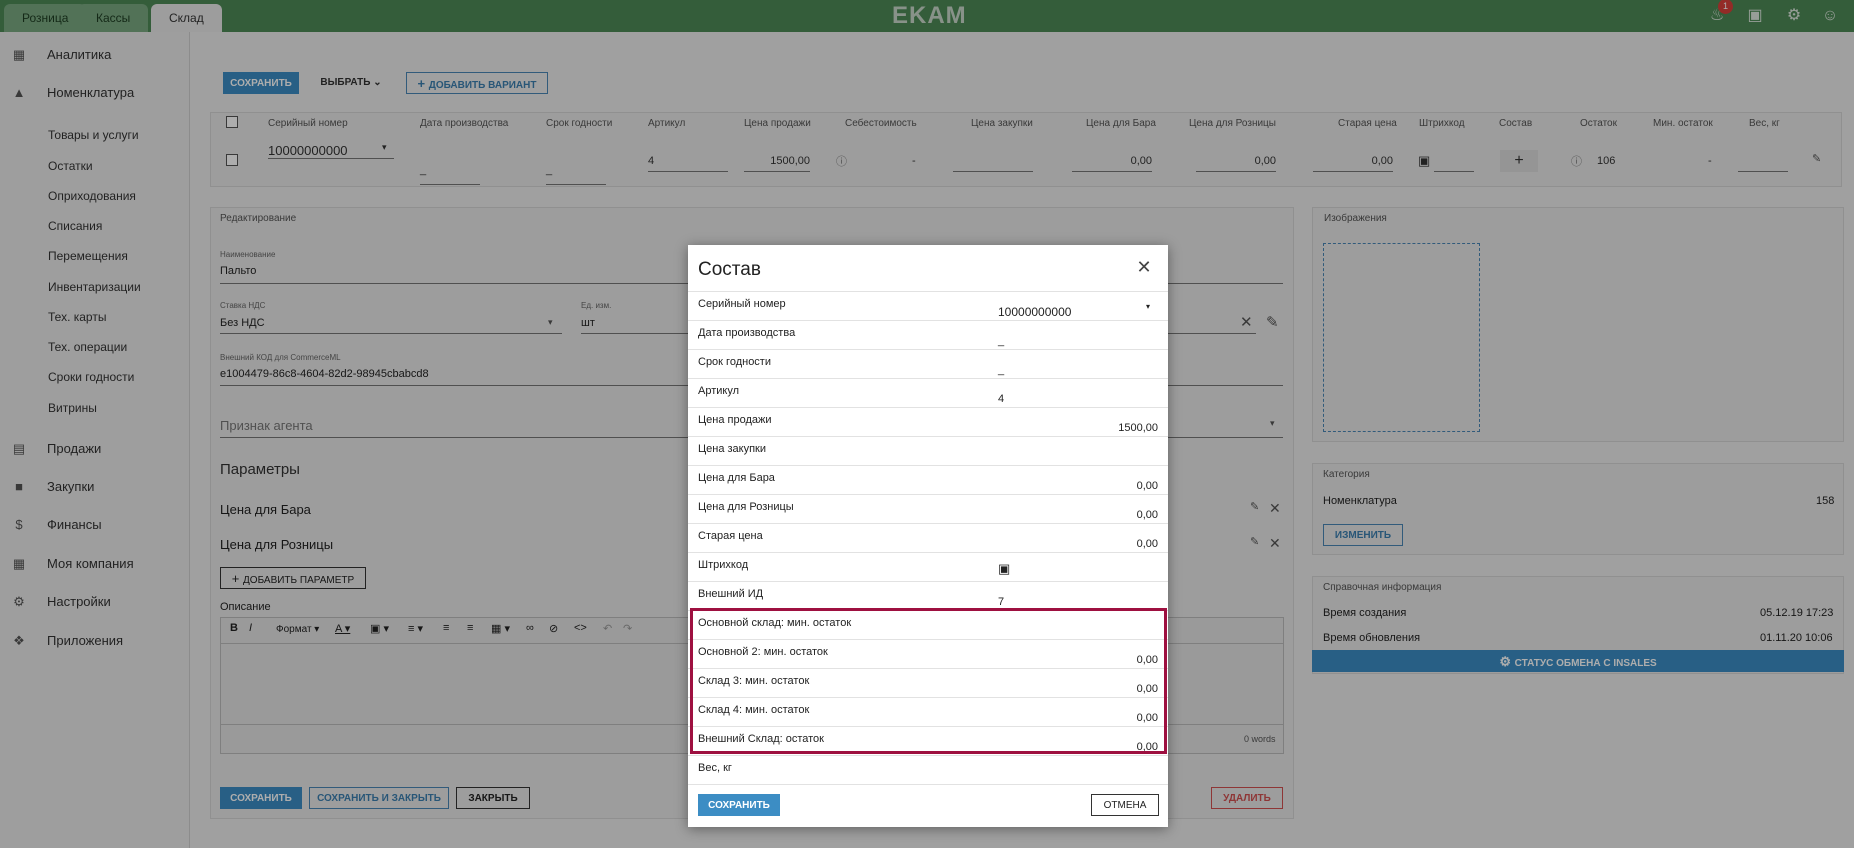  Describe the element at coordinates (1148, 306) in the screenshot. I see `chevron-down-icon: ▾` at that location.